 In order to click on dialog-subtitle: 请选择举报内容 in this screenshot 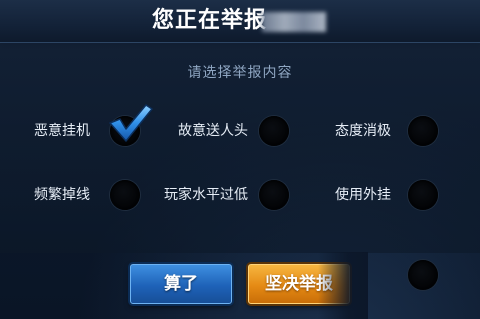, I will do `click(240, 73)`.